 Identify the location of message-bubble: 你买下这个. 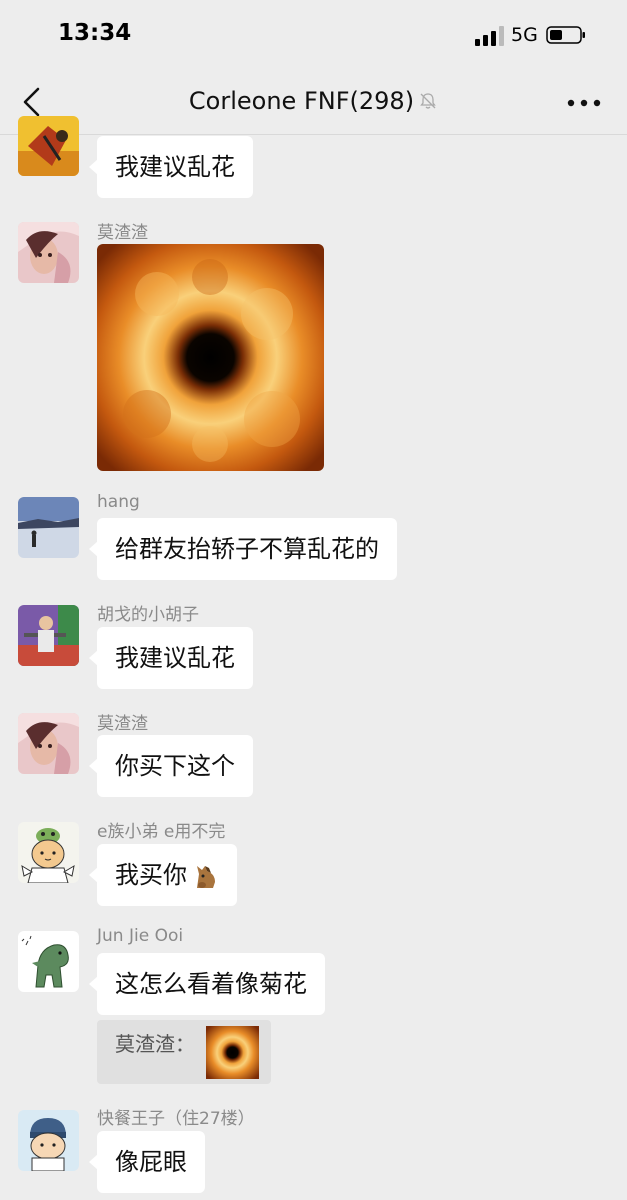
(171, 766).